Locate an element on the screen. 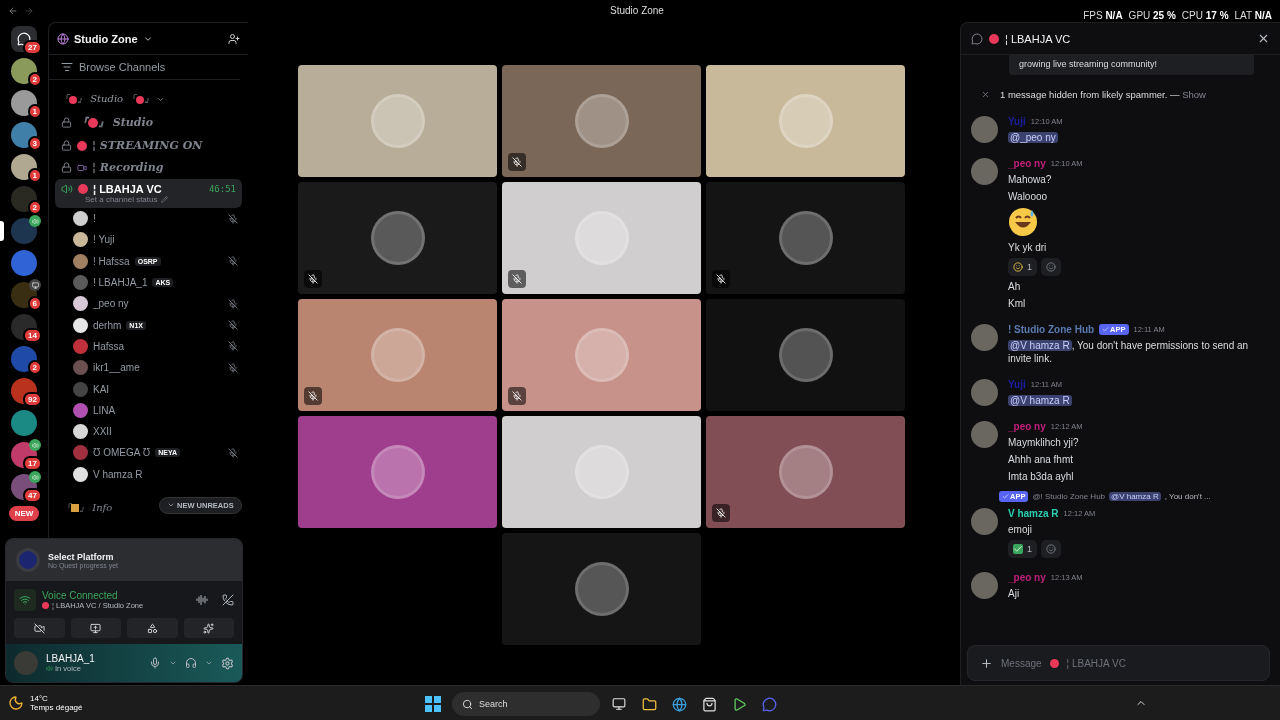 This screenshot has width=1280, height=720. voice-member: XXII is located at coordinates (155, 431).